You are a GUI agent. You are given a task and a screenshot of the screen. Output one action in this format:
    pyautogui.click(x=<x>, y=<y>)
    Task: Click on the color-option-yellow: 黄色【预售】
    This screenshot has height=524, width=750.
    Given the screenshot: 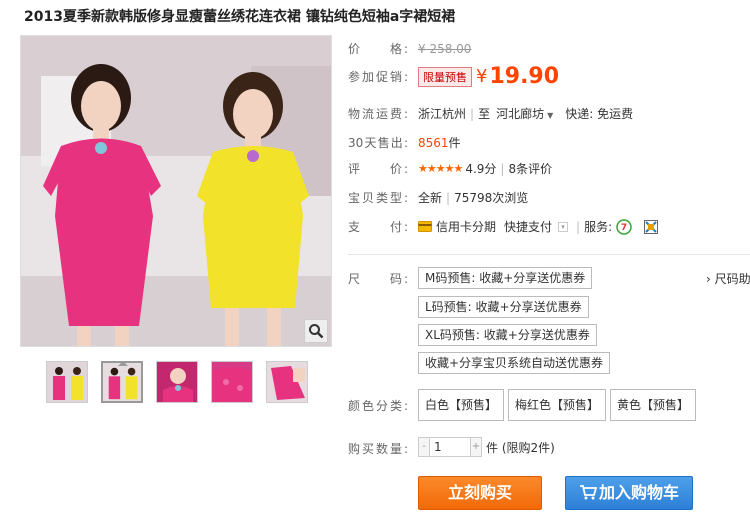 What is the action you would take?
    pyautogui.click(x=653, y=405)
    